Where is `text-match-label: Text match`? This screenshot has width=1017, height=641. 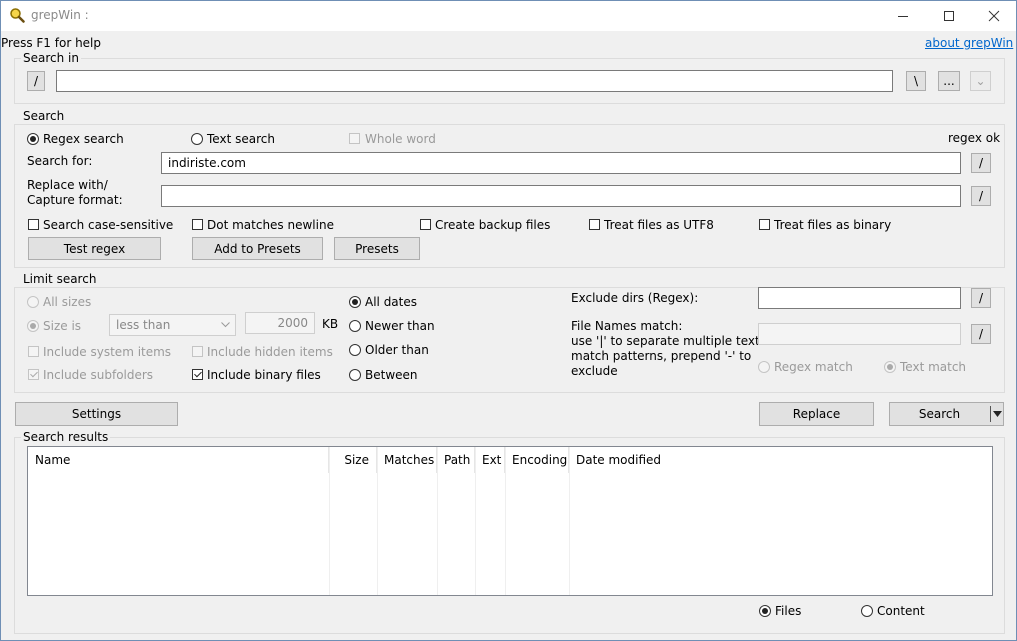 text-match-label: Text match is located at coordinates (933, 367).